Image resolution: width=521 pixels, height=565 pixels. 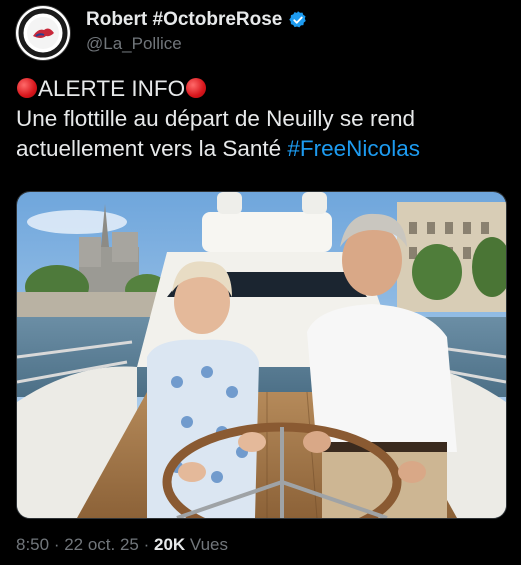 I want to click on tweet-line-alert: ALERTE INFO, so click(x=263, y=89).